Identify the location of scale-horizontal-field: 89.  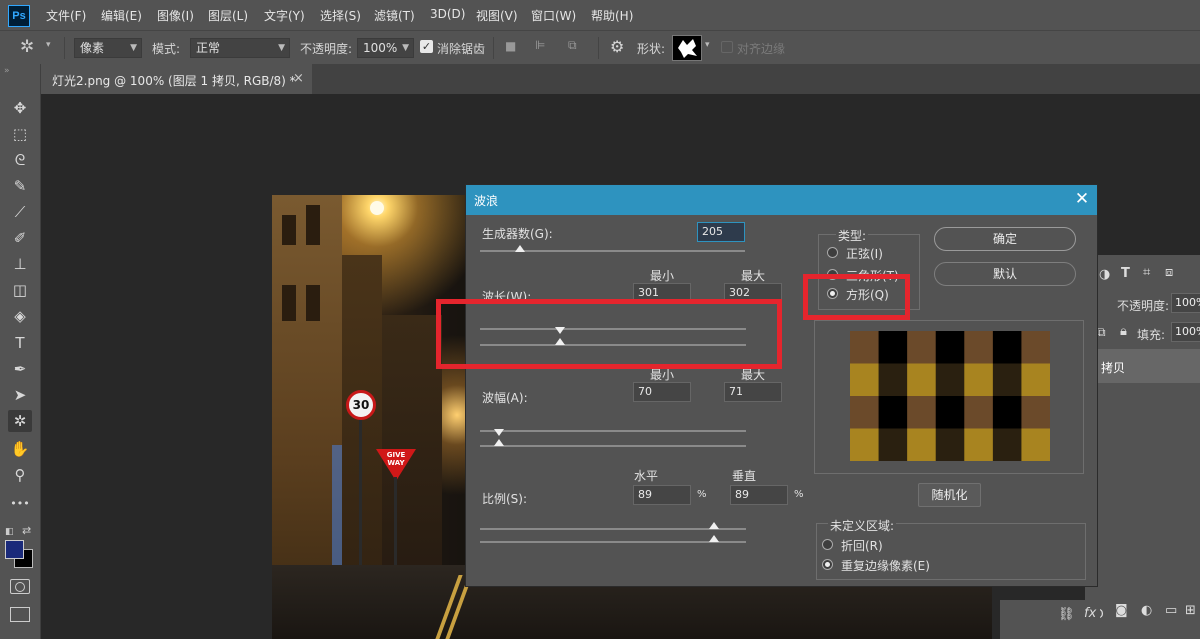
(662, 495).